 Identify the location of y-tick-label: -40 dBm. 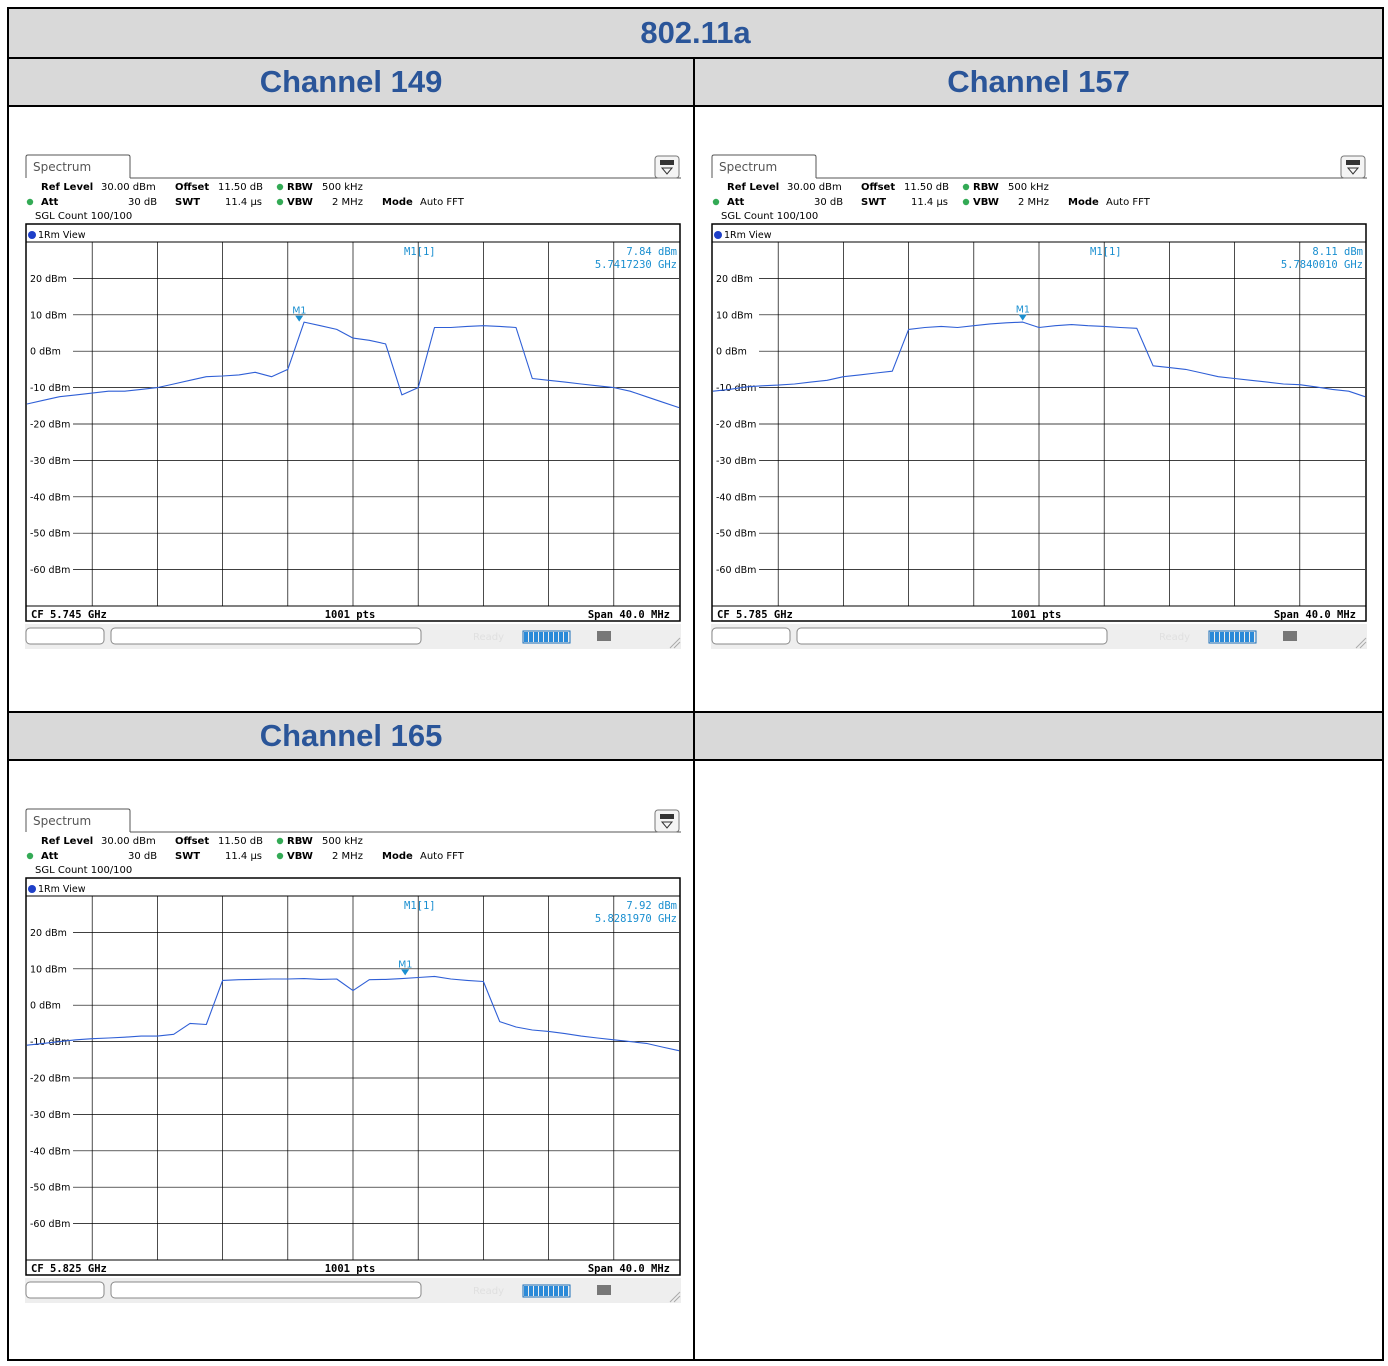
(736, 497).